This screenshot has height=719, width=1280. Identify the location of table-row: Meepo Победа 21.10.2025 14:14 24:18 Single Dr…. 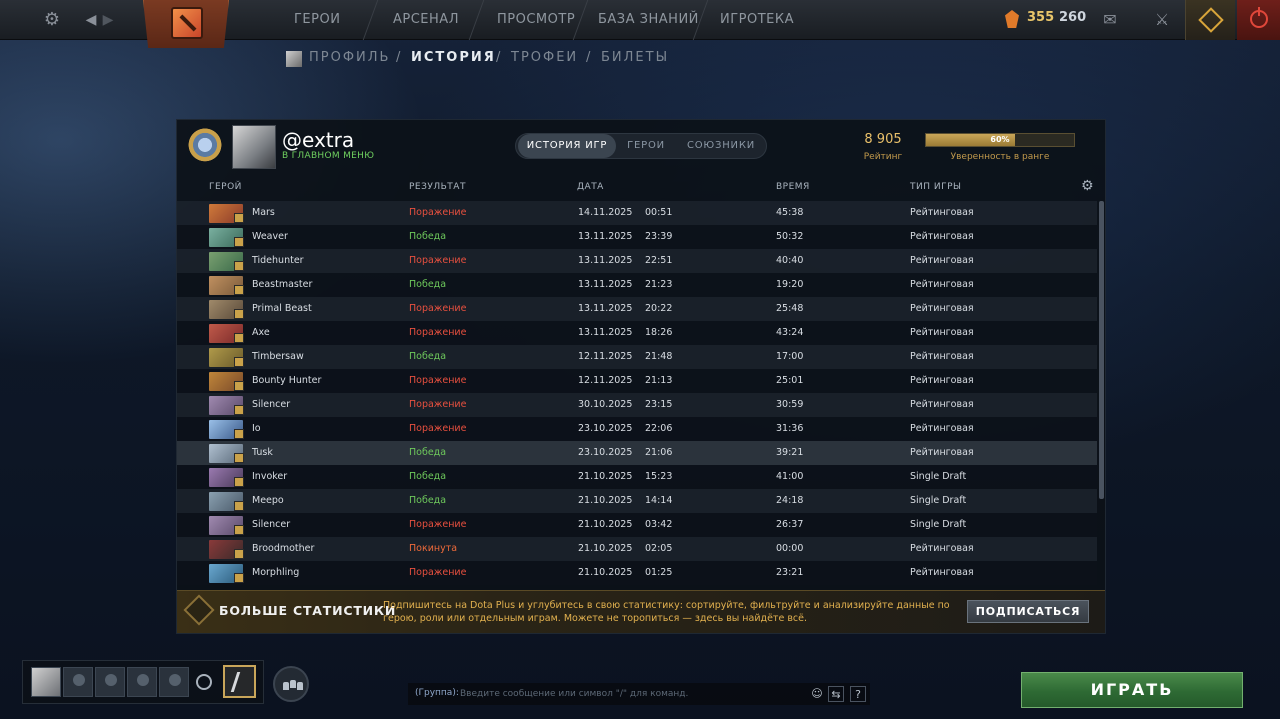
(637, 501).